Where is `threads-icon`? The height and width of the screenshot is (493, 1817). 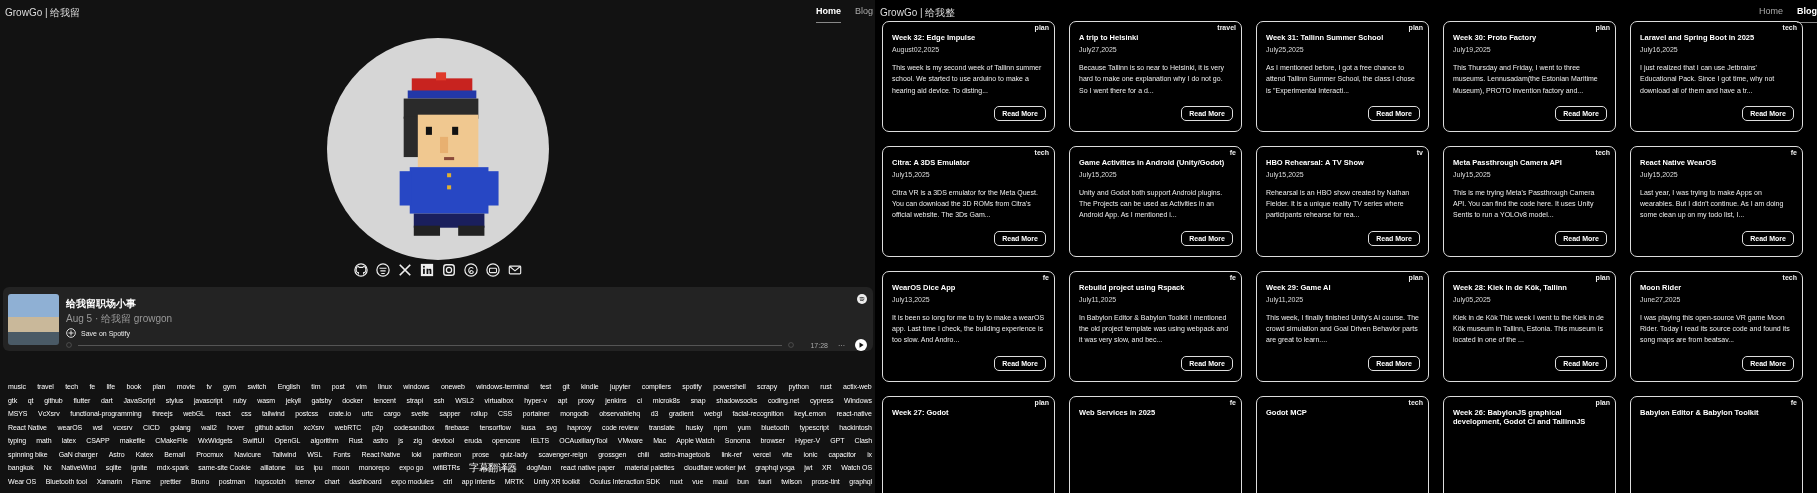 threads-icon is located at coordinates (470, 270).